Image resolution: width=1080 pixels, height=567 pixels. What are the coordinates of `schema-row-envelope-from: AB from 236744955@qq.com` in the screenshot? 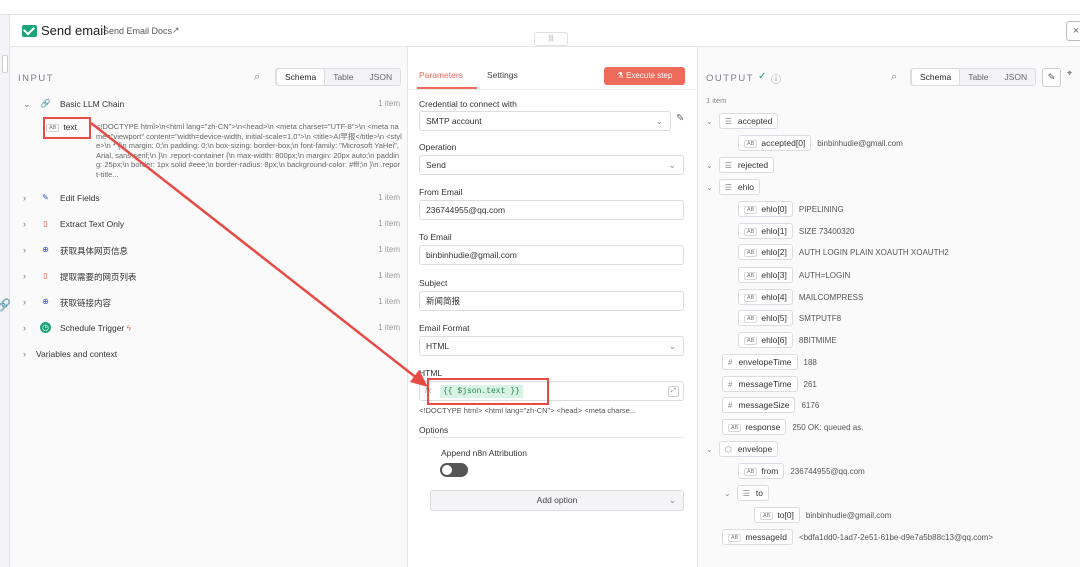 It's located at (801, 471).